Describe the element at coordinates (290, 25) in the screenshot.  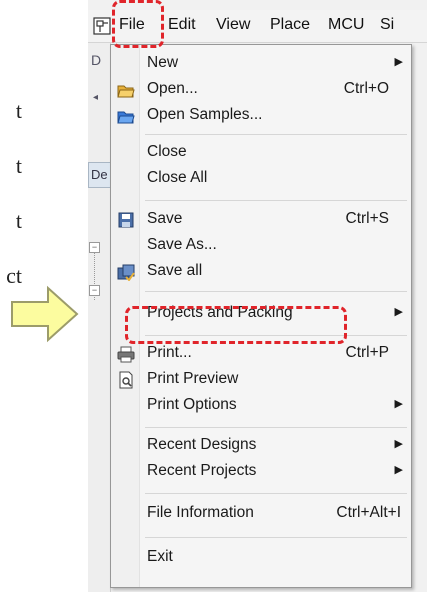
I see `menu-place: Place` at that location.